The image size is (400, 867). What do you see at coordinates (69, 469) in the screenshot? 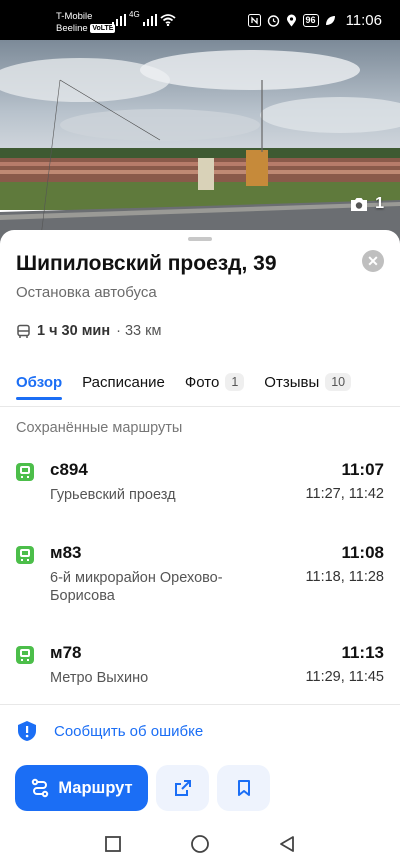
I see `route-number: с894` at bounding box center [69, 469].